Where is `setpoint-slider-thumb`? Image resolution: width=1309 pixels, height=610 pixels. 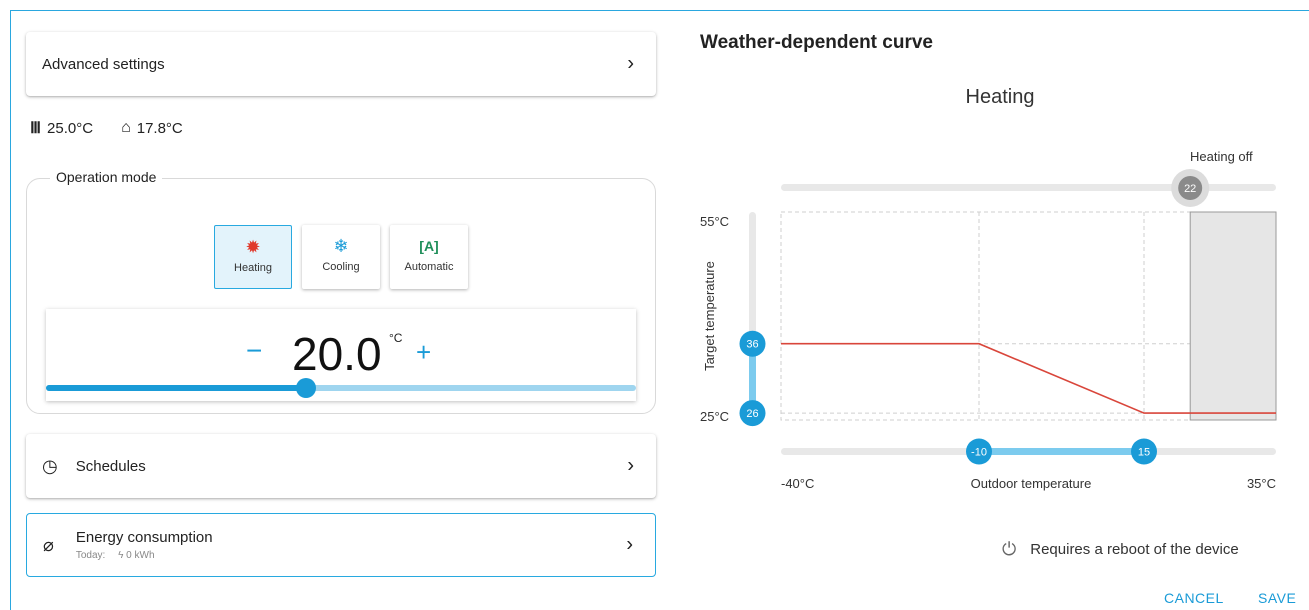
setpoint-slider-thumb is located at coordinates (305, 388).